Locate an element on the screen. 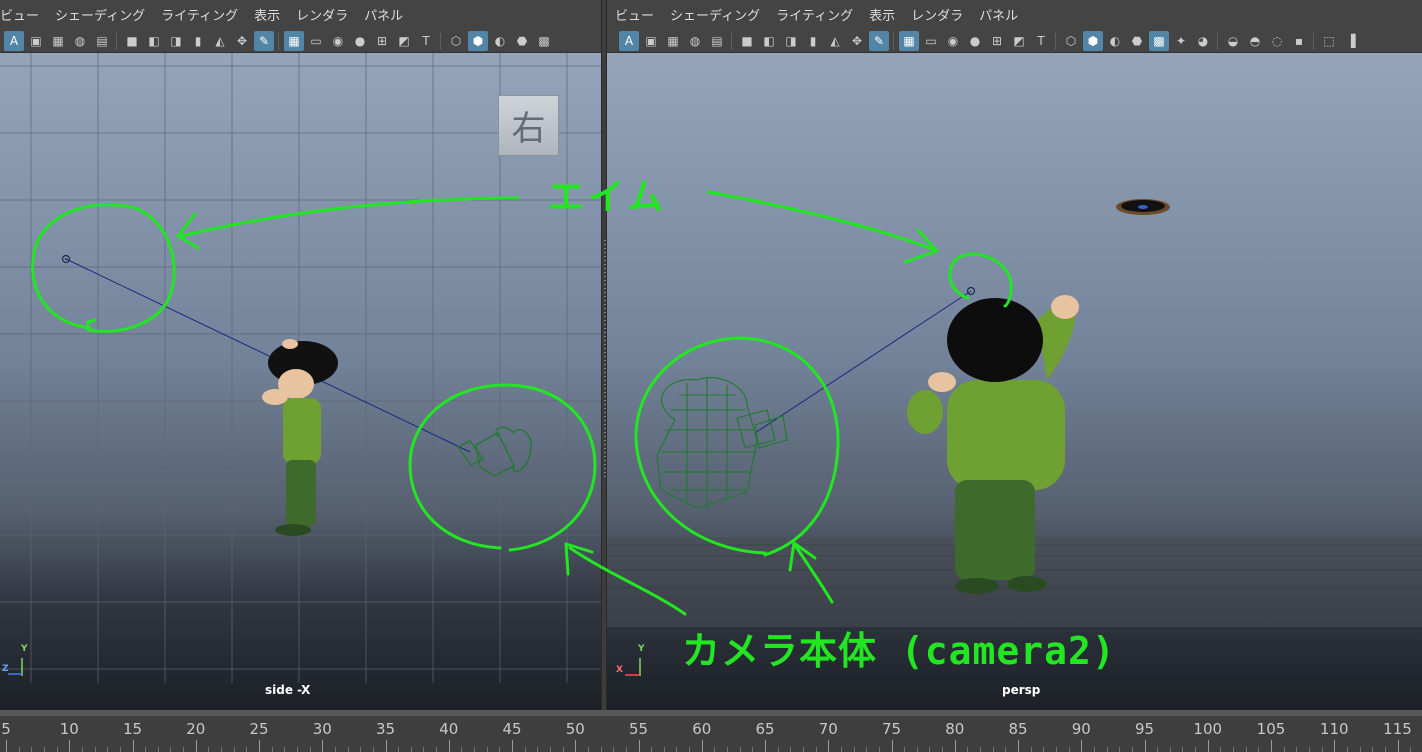  timeline-tick-label: 45 is located at coordinates (512, 729).